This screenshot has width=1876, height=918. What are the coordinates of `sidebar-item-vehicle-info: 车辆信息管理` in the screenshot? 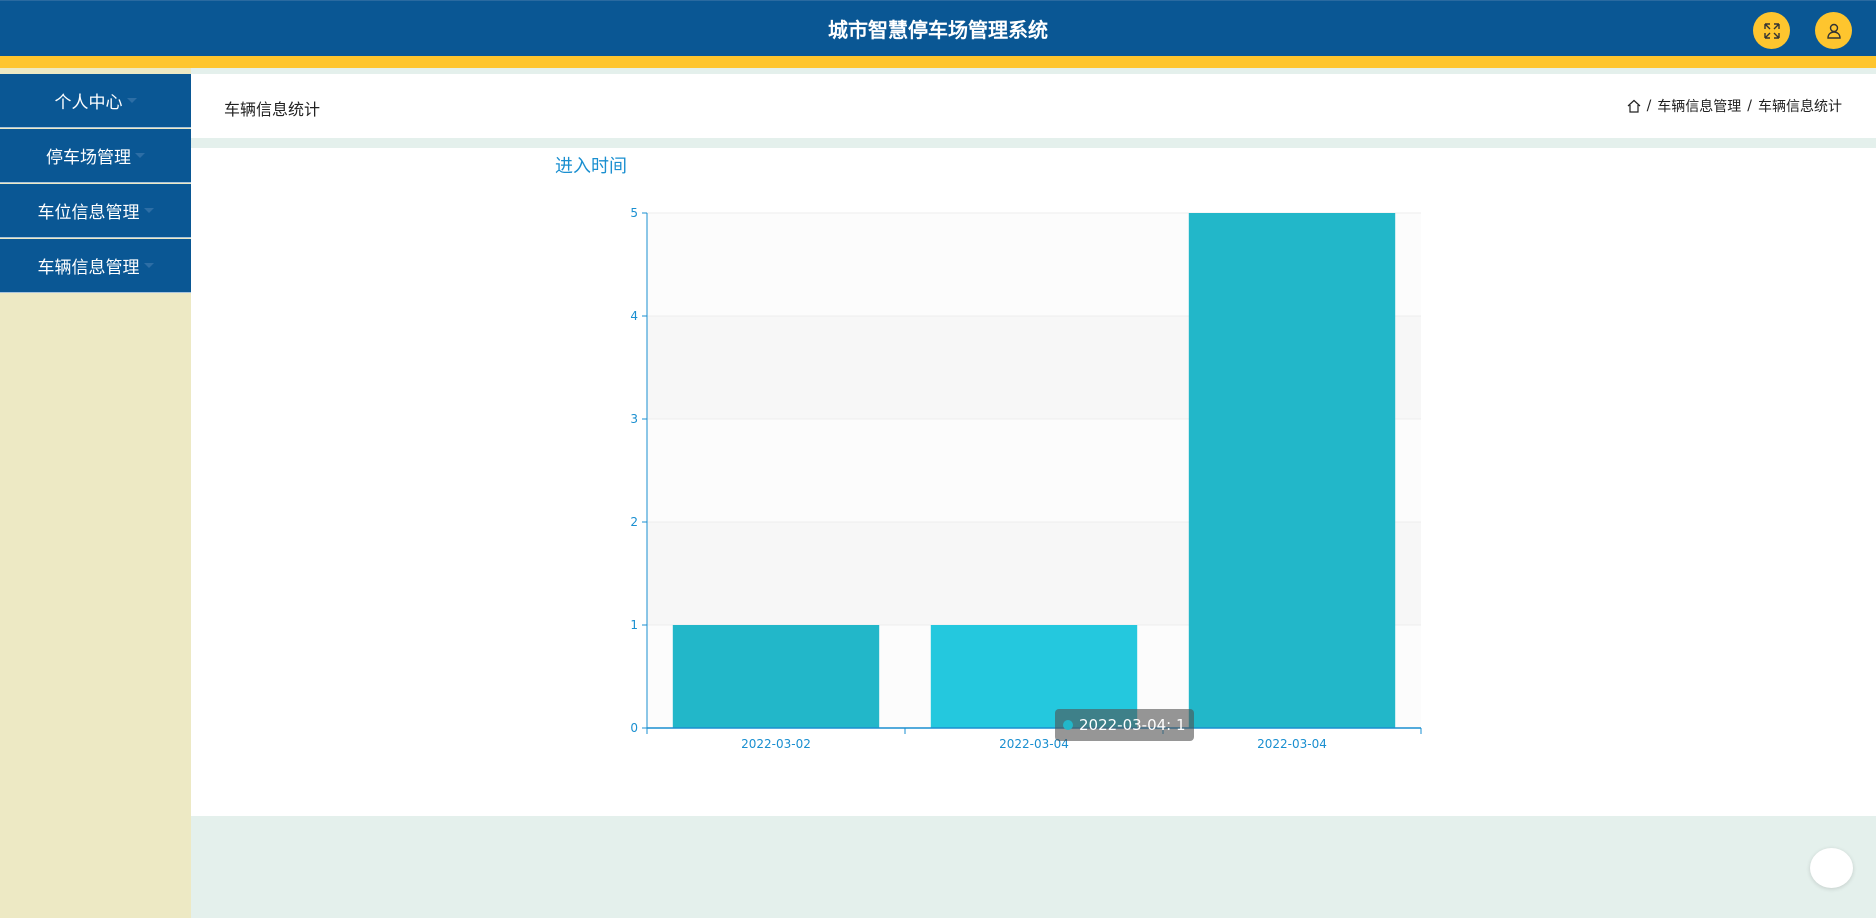 It's located at (95, 266).